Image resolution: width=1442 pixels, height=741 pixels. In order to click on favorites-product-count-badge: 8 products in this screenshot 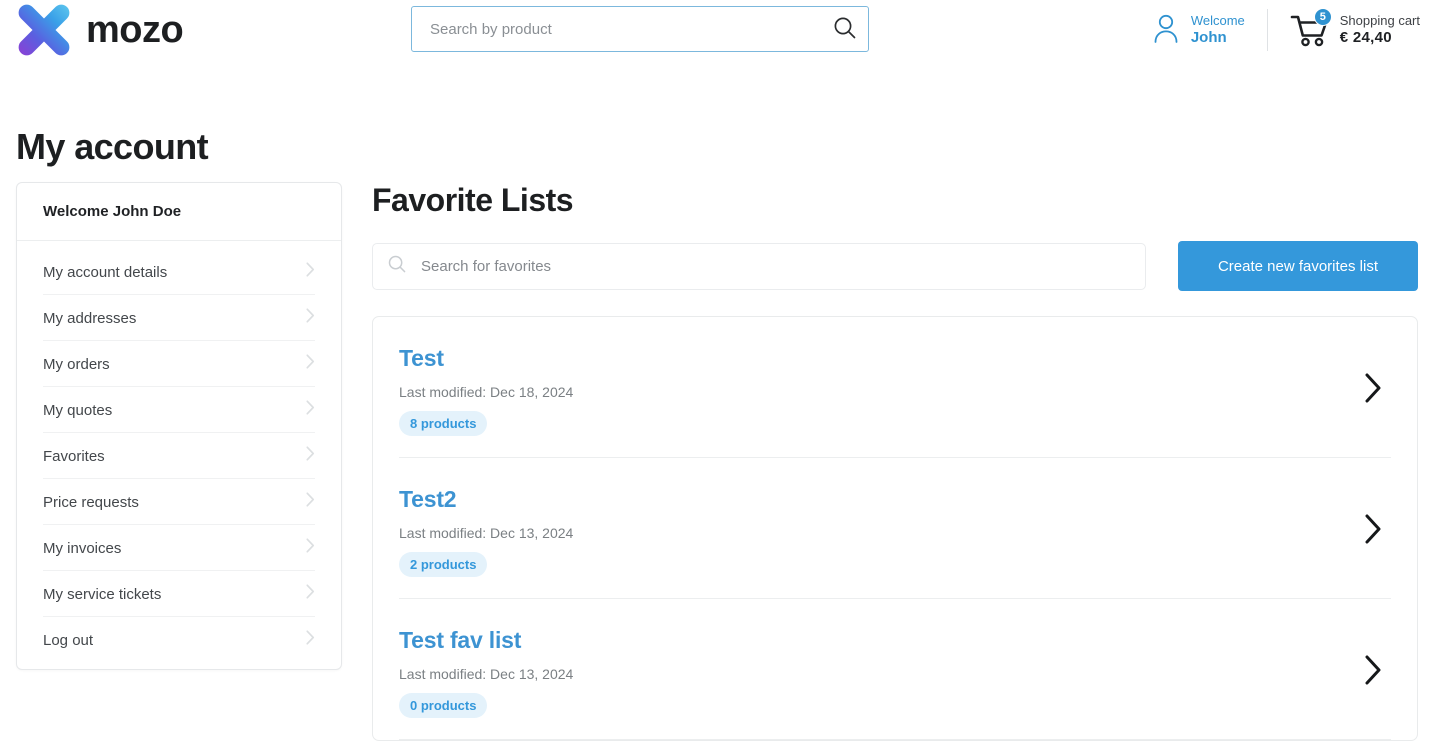, I will do `click(443, 423)`.